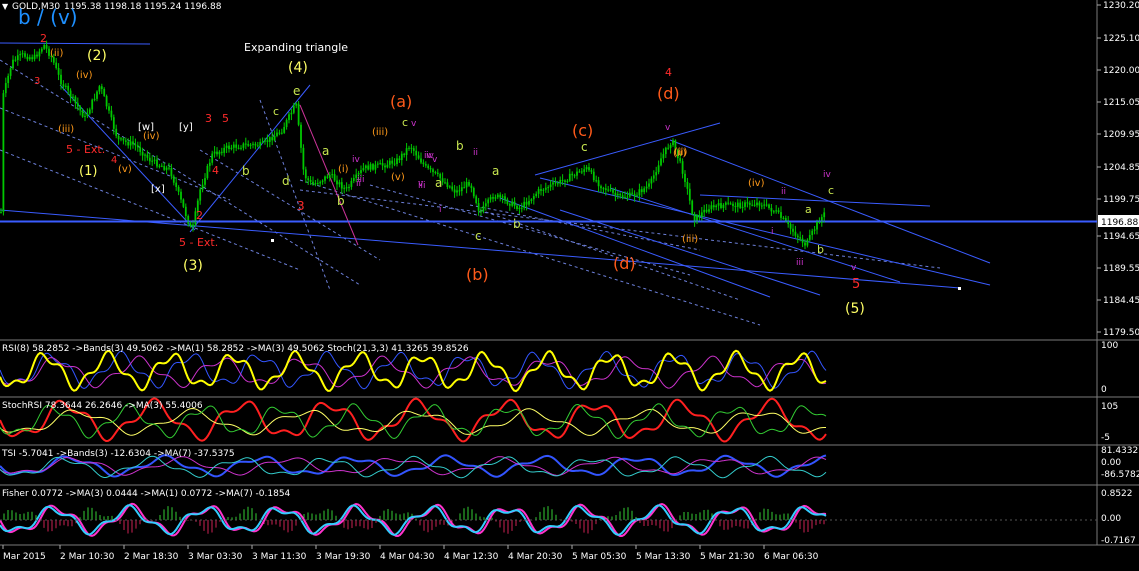 Image resolution: width=1139 pixels, height=571 pixels. Describe the element at coordinates (5, 6) in the screenshot. I see `symbol-dropdown-icon: ▼` at that location.